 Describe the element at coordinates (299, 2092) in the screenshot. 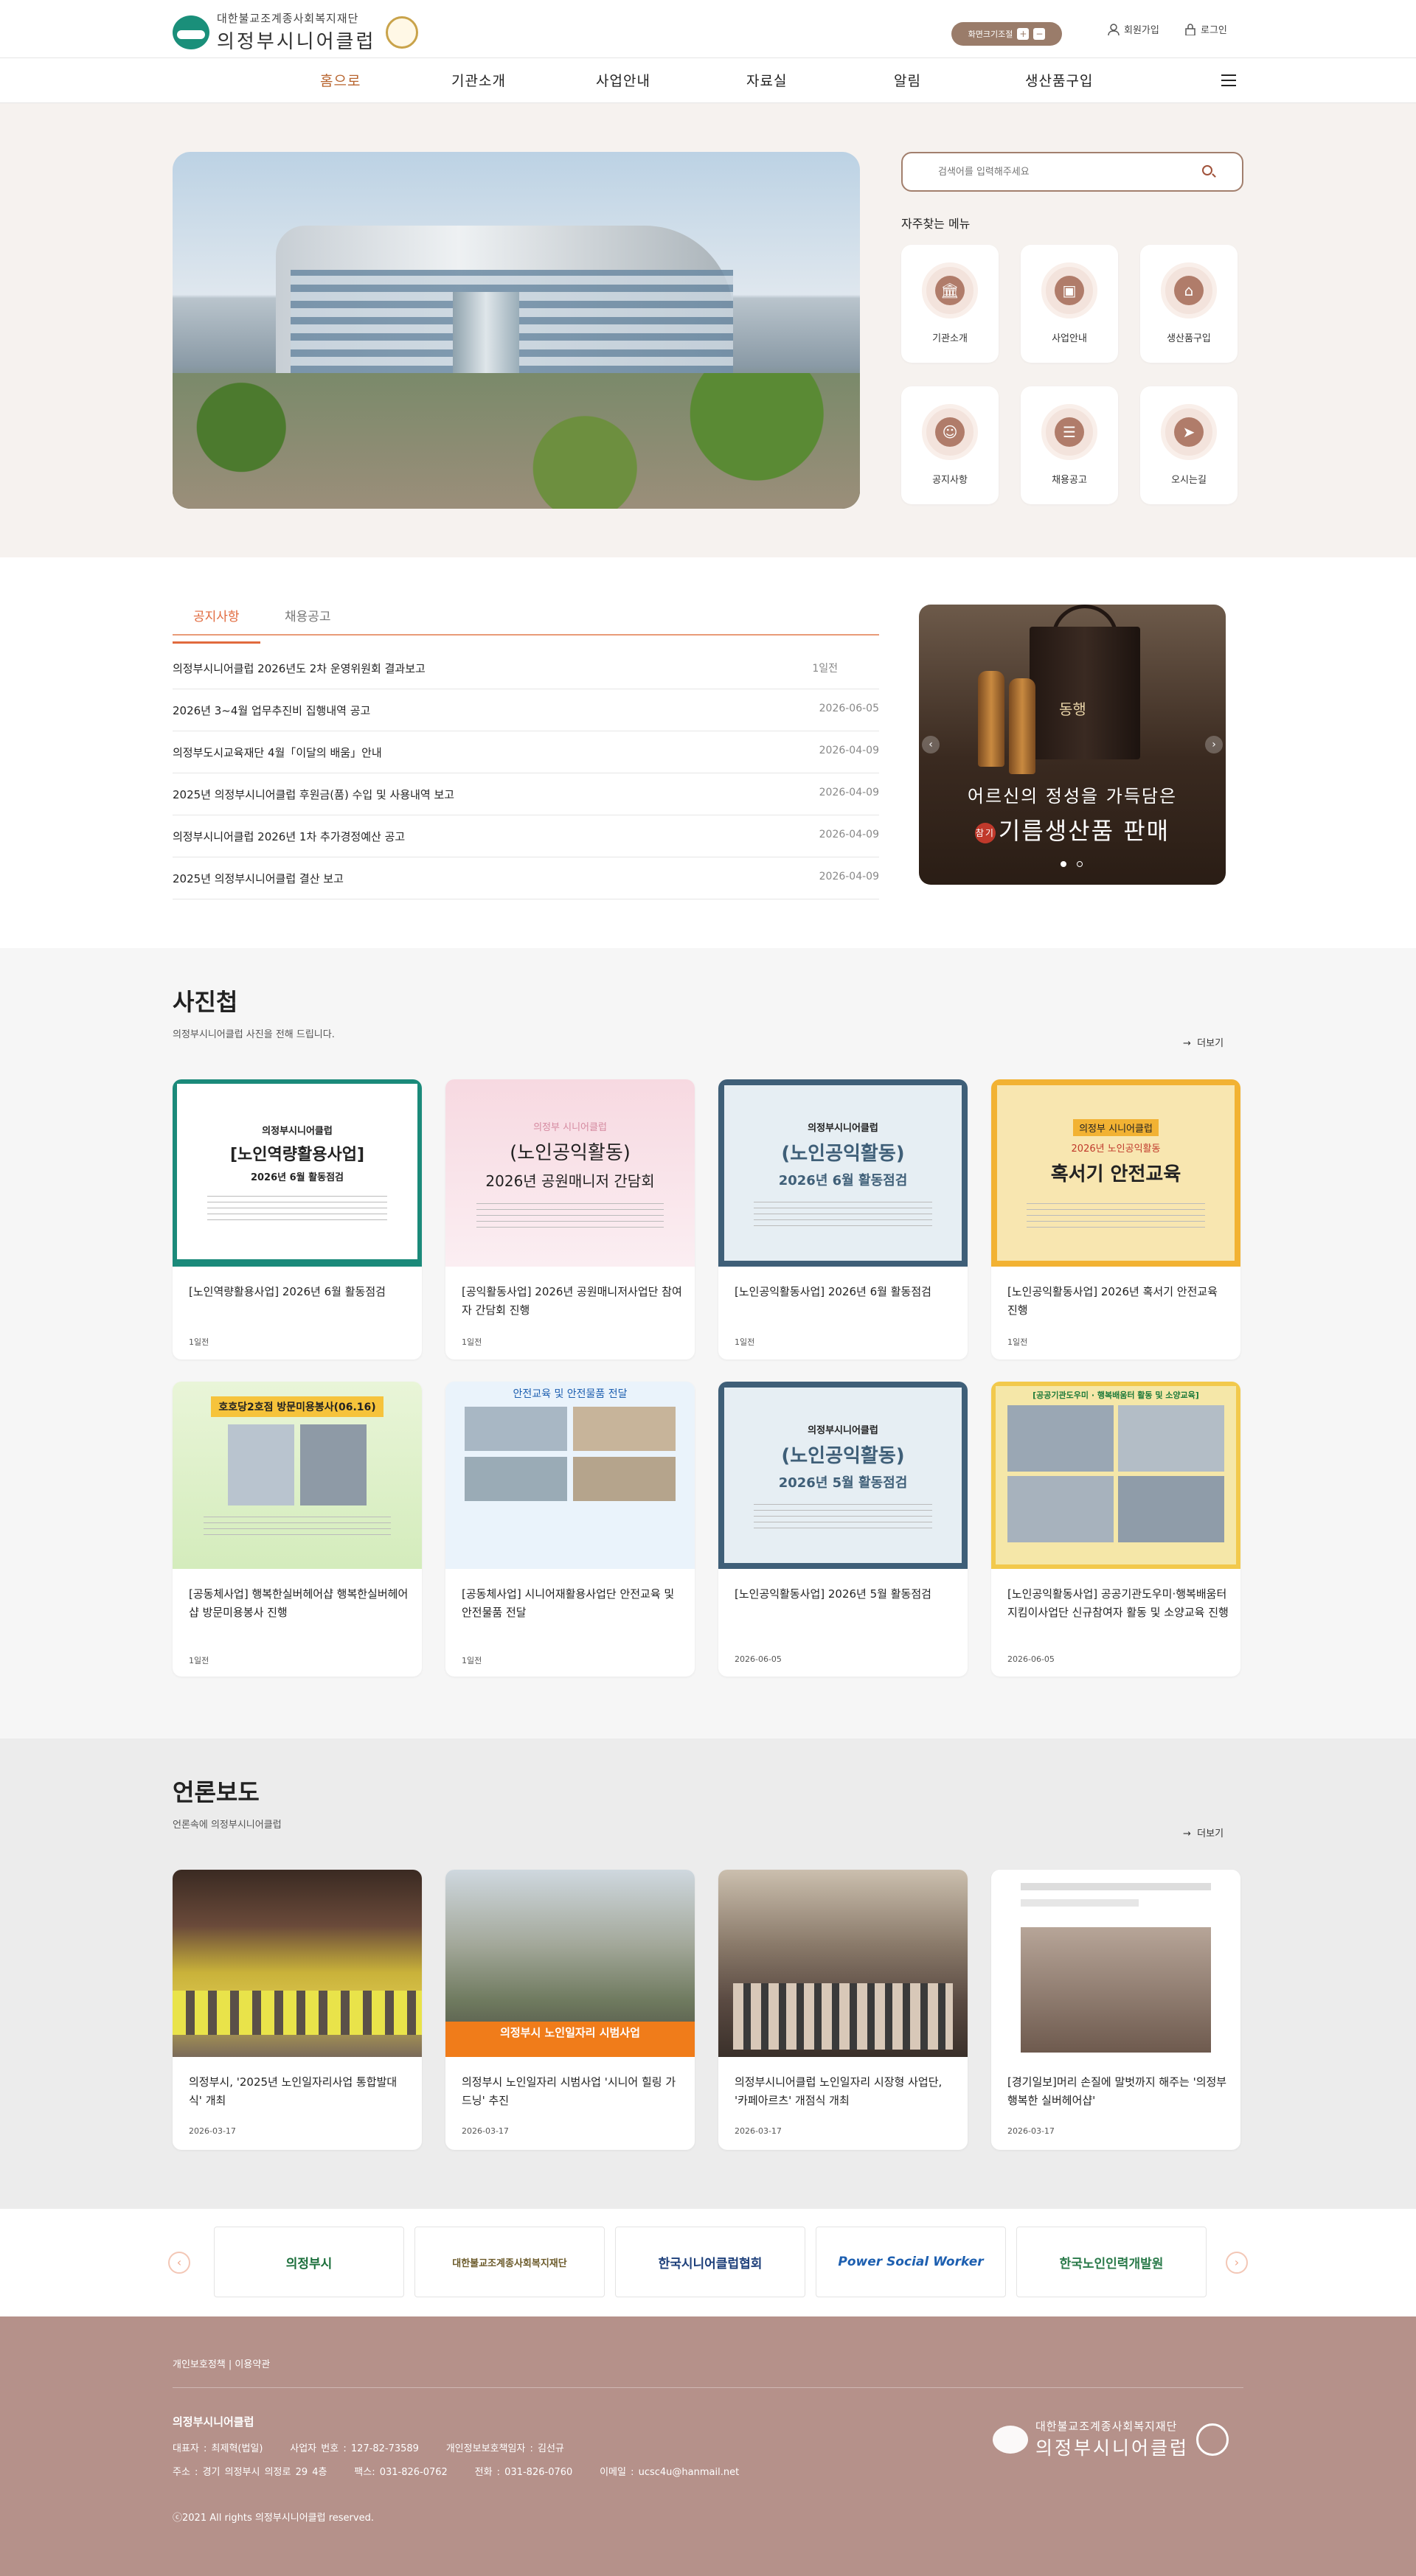

I see `press-card-title: 의정부시, '2025년 노인일자리사업 통합발대식' 개최` at that location.